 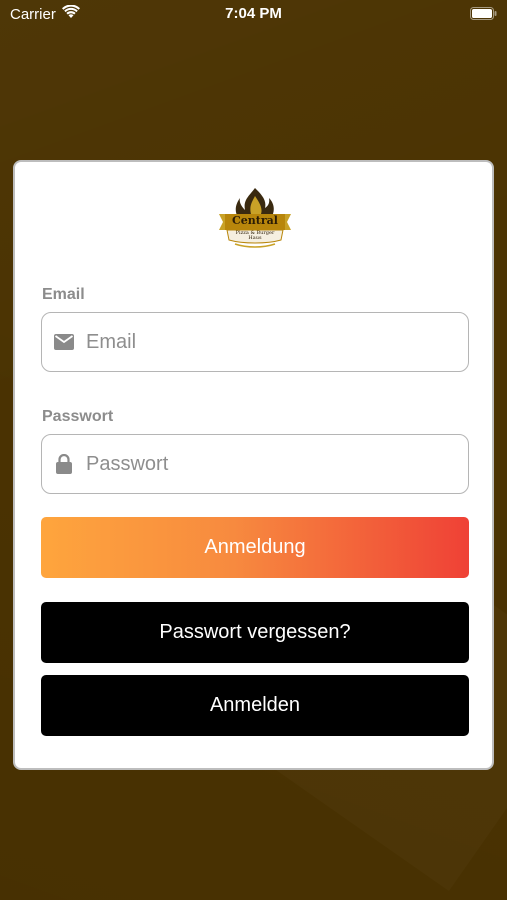 What do you see at coordinates (255, 220) in the screenshot?
I see `logo-brand-text: Central` at bounding box center [255, 220].